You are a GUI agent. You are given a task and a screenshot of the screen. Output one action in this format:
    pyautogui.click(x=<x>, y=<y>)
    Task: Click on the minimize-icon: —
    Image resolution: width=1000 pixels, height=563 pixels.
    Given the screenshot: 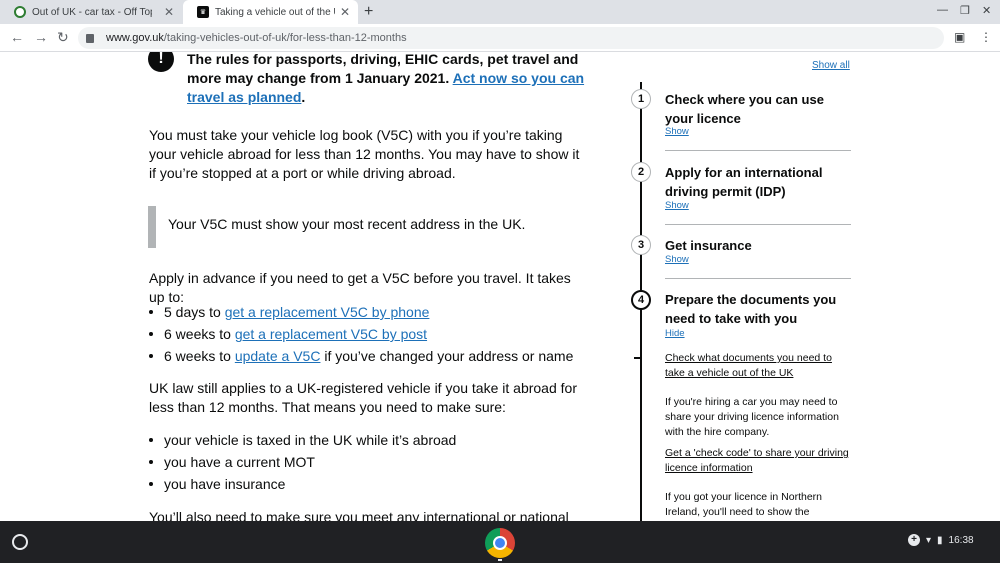 What is the action you would take?
    pyautogui.click(x=942, y=10)
    